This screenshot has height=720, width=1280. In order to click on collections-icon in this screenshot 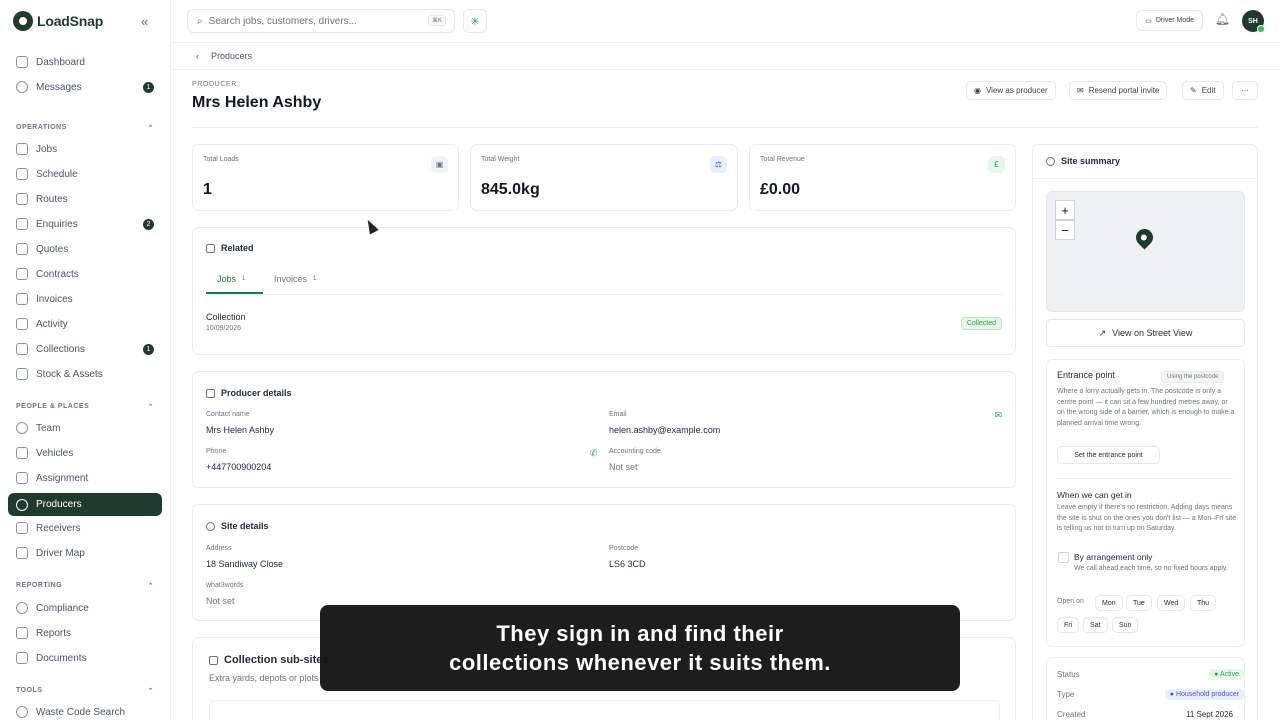, I will do `click(22, 349)`.